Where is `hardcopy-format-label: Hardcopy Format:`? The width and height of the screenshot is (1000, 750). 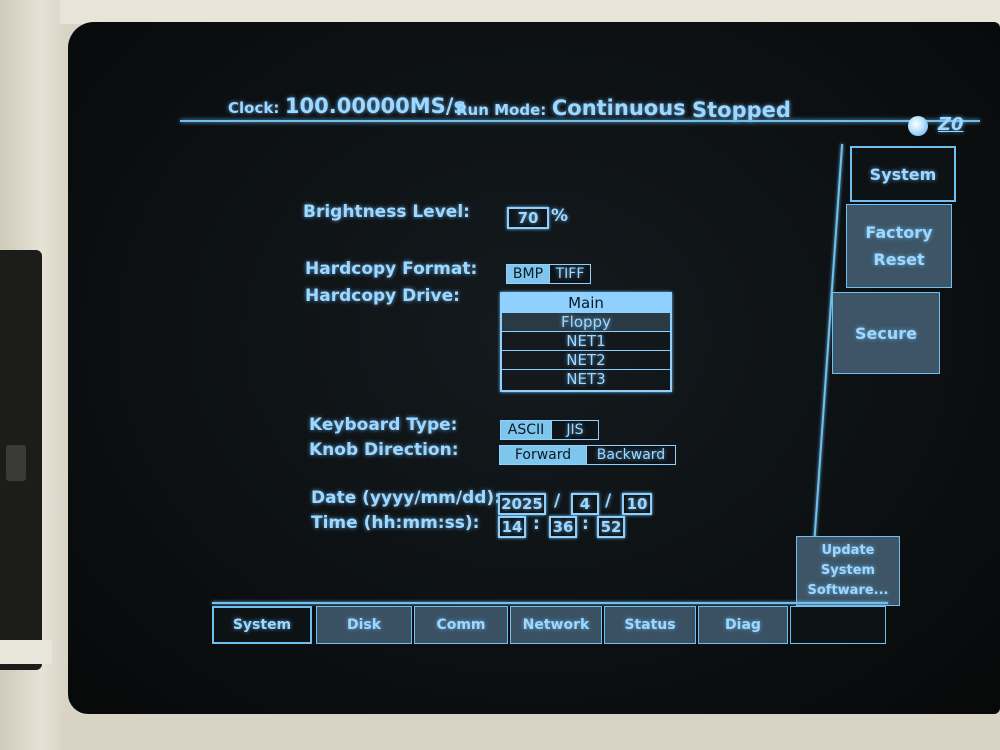 hardcopy-format-label: Hardcopy Format: is located at coordinates (391, 269).